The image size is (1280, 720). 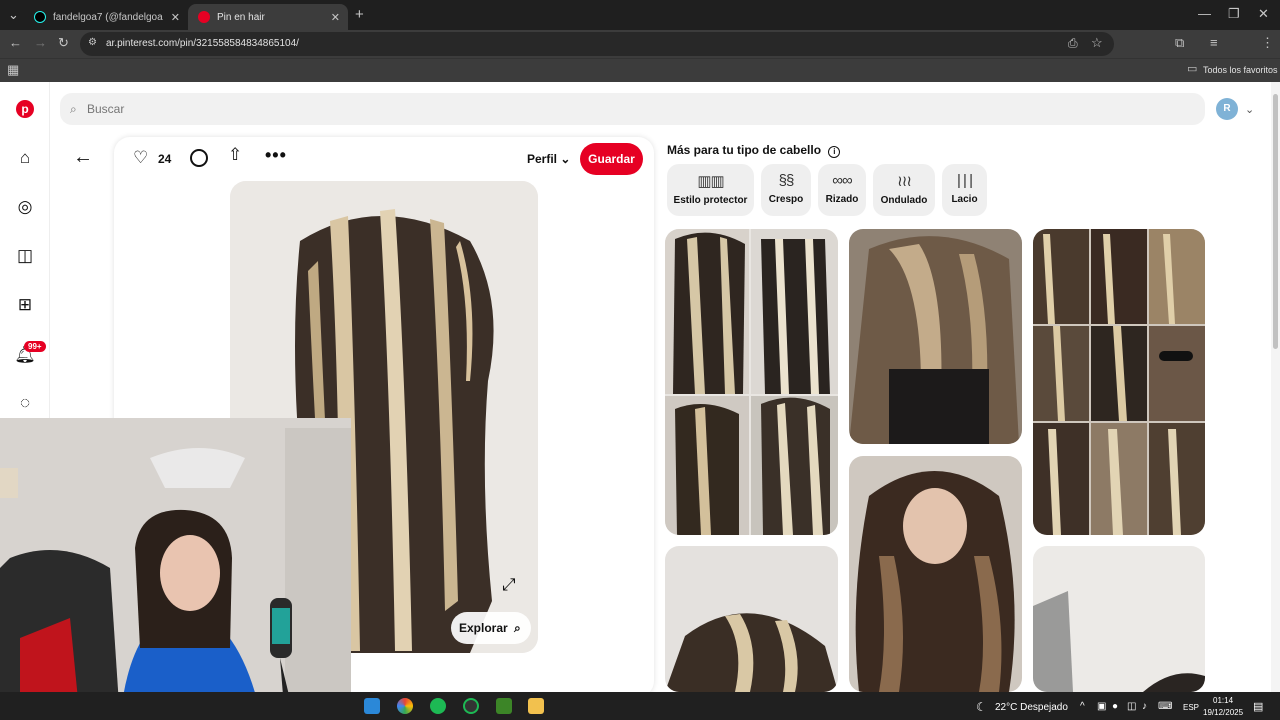 I want to click on tray-app-icon: ▣, so click(x=1101, y=706).